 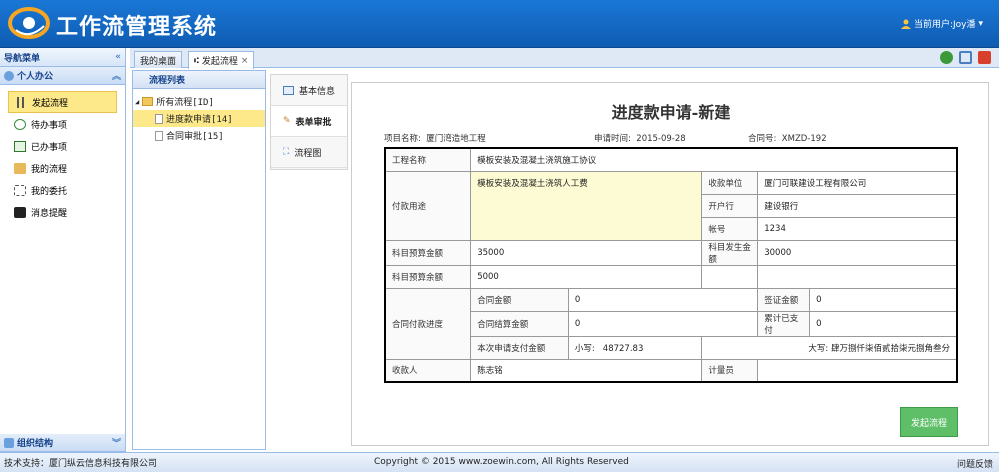 What do you see at coordinates (883, 323) in the screenshot?
I see `paid-total-value: 0` at bounding box center [883, 323].